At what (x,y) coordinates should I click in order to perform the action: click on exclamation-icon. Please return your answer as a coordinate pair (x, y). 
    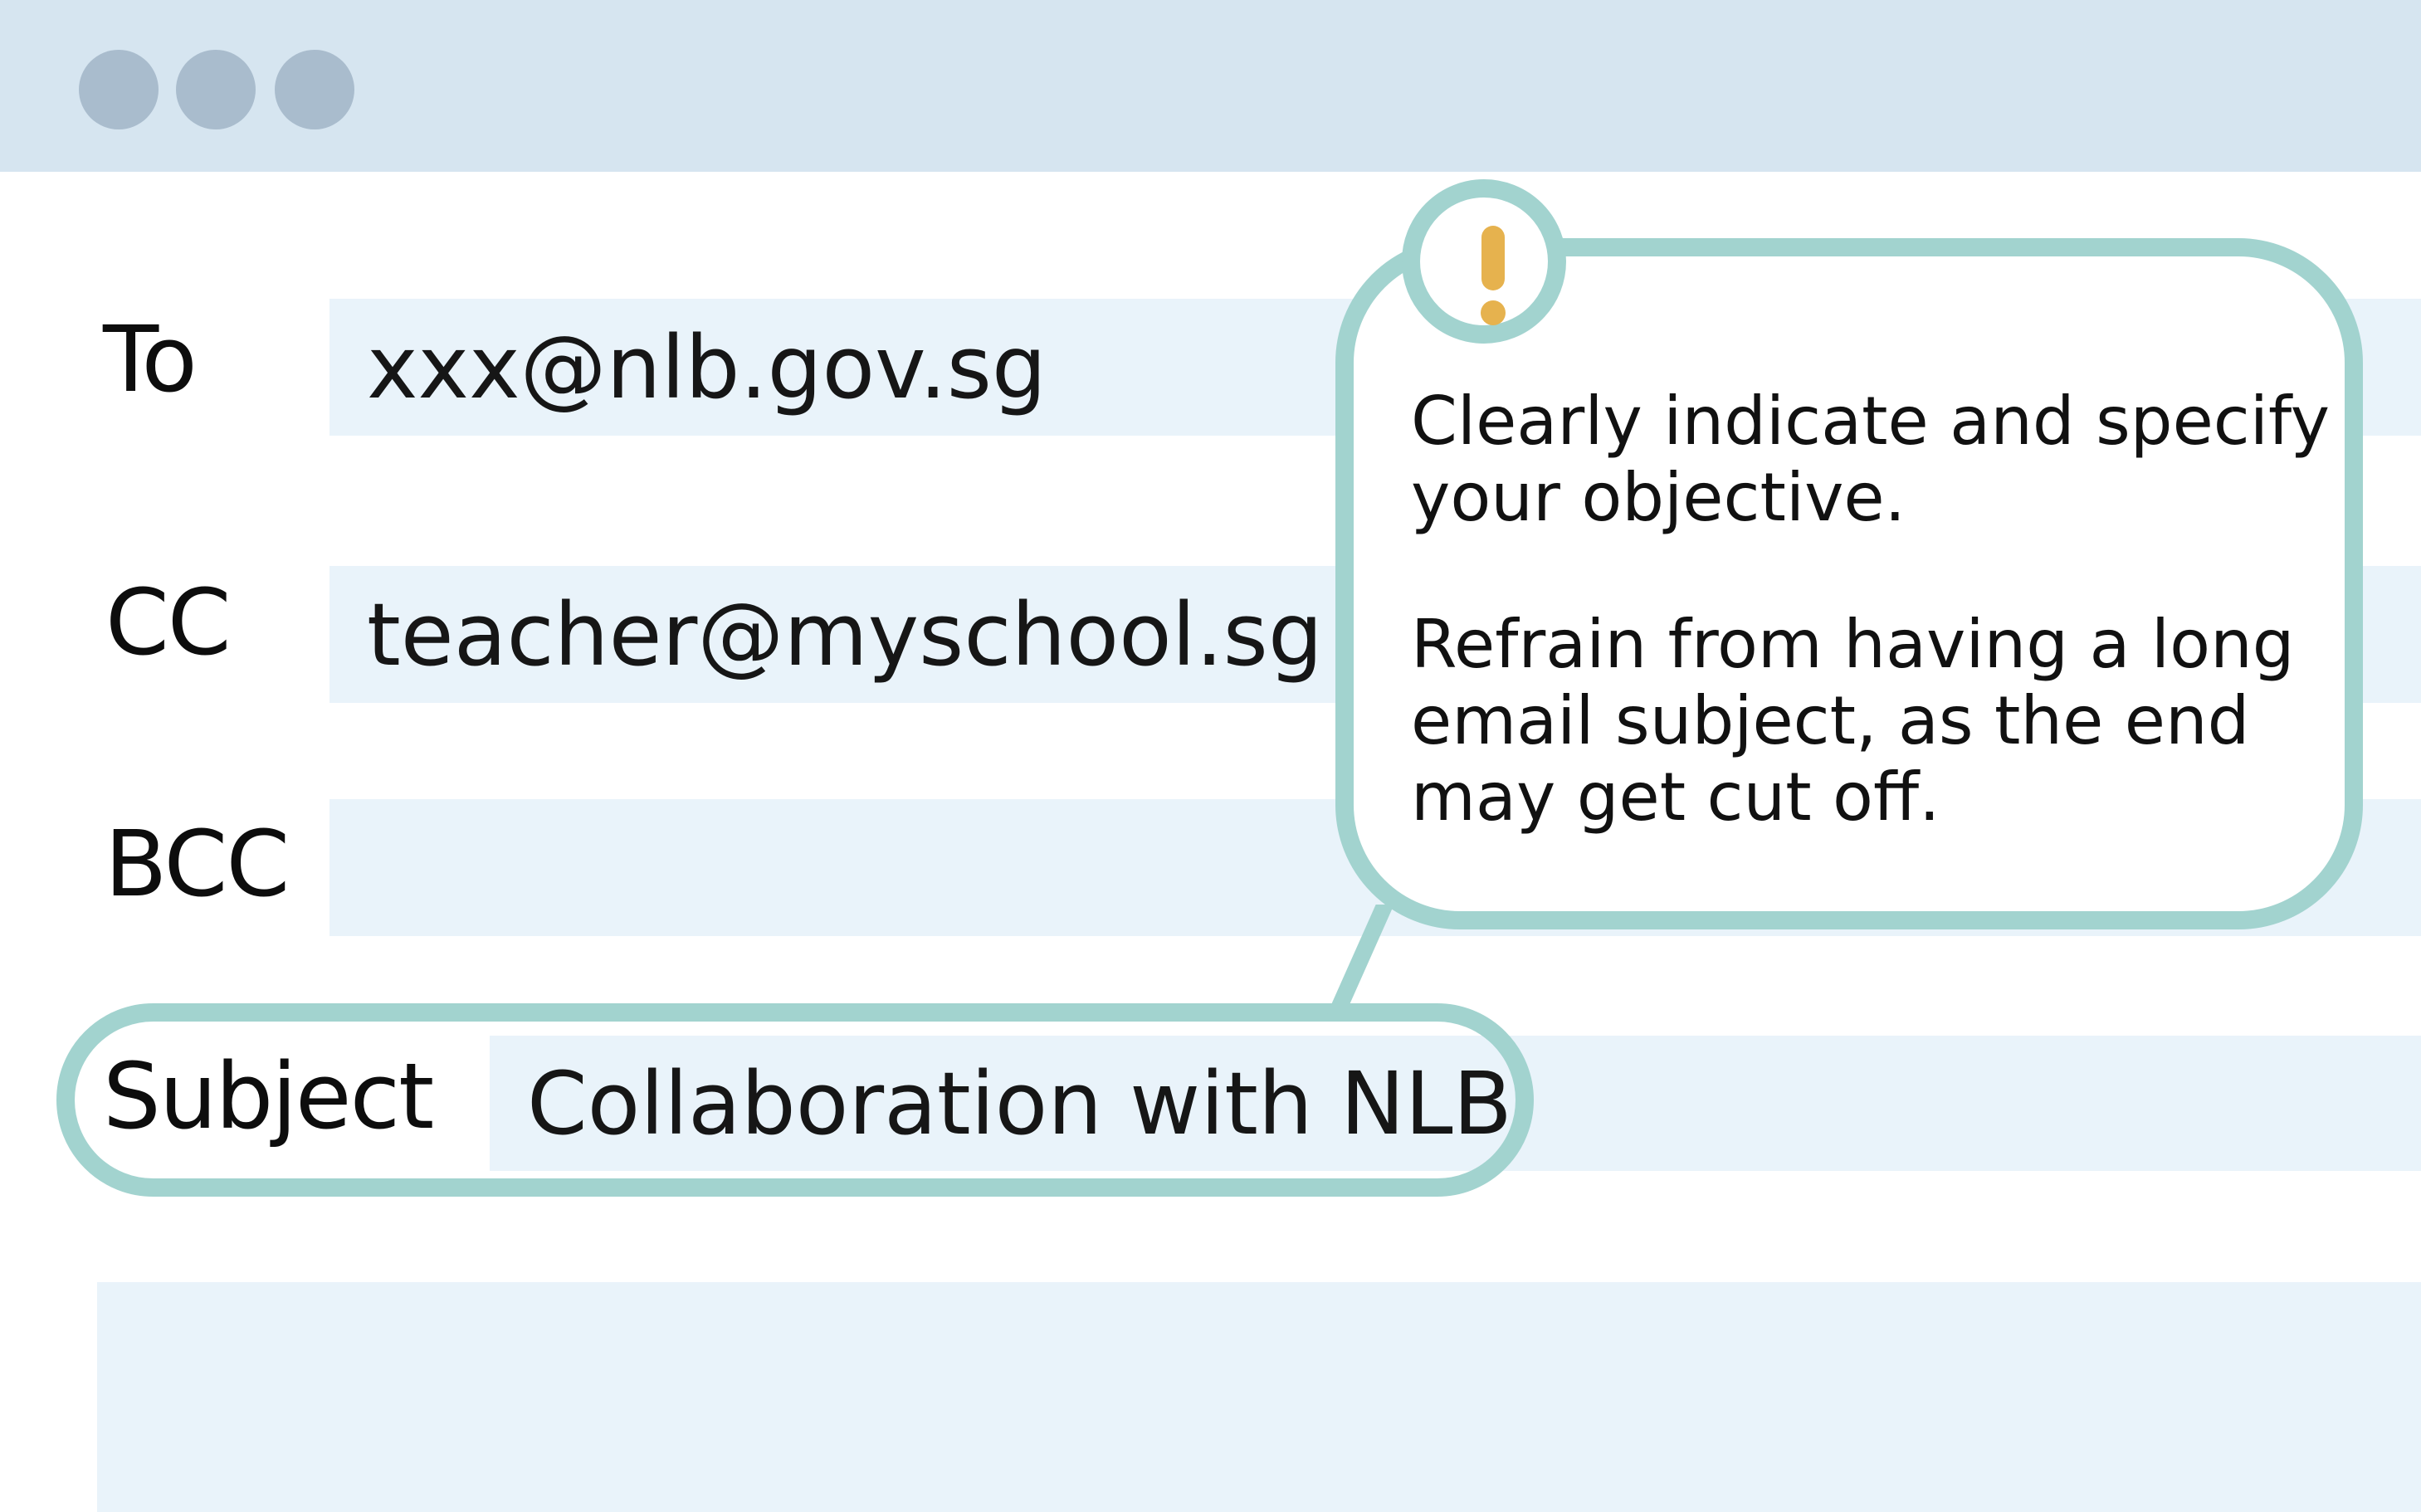
    Looking at the image, I should click on (1484, 262).